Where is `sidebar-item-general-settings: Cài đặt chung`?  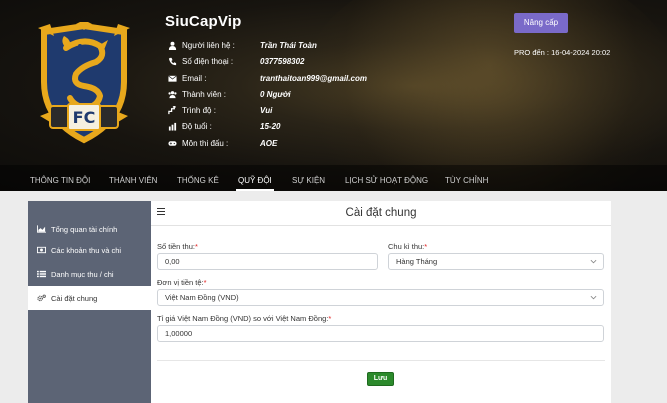
sidebar-item-general-settings: Cài đặt chung is located at coordinates (89, 298).